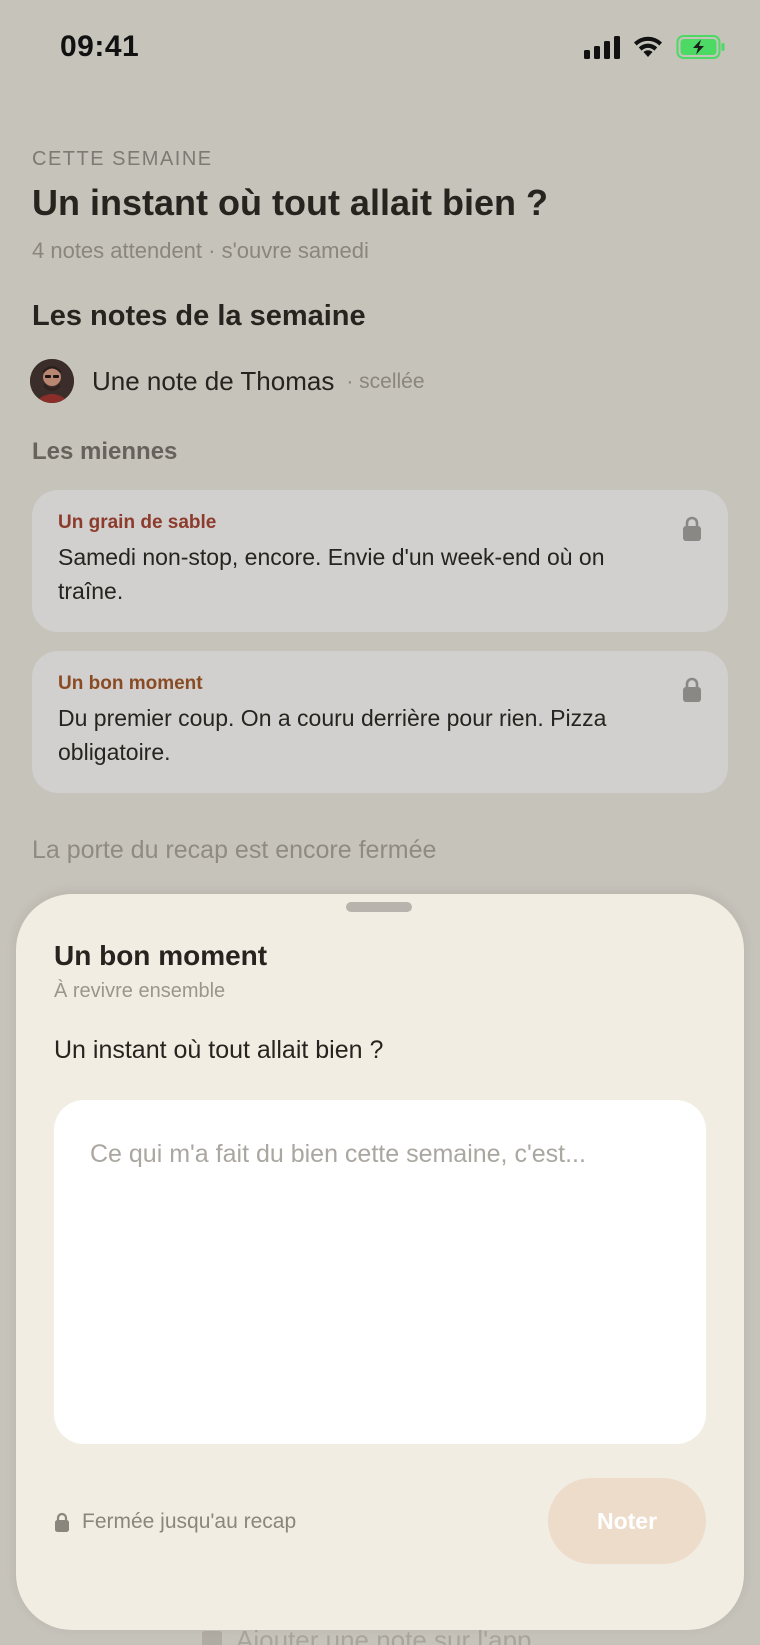 The height and width of the screenshot is (1645, 760). Describe the element at coordinates (290, 202) in the screenshot. I see `page-title: Un instant où tout allait bien ?` at that location.